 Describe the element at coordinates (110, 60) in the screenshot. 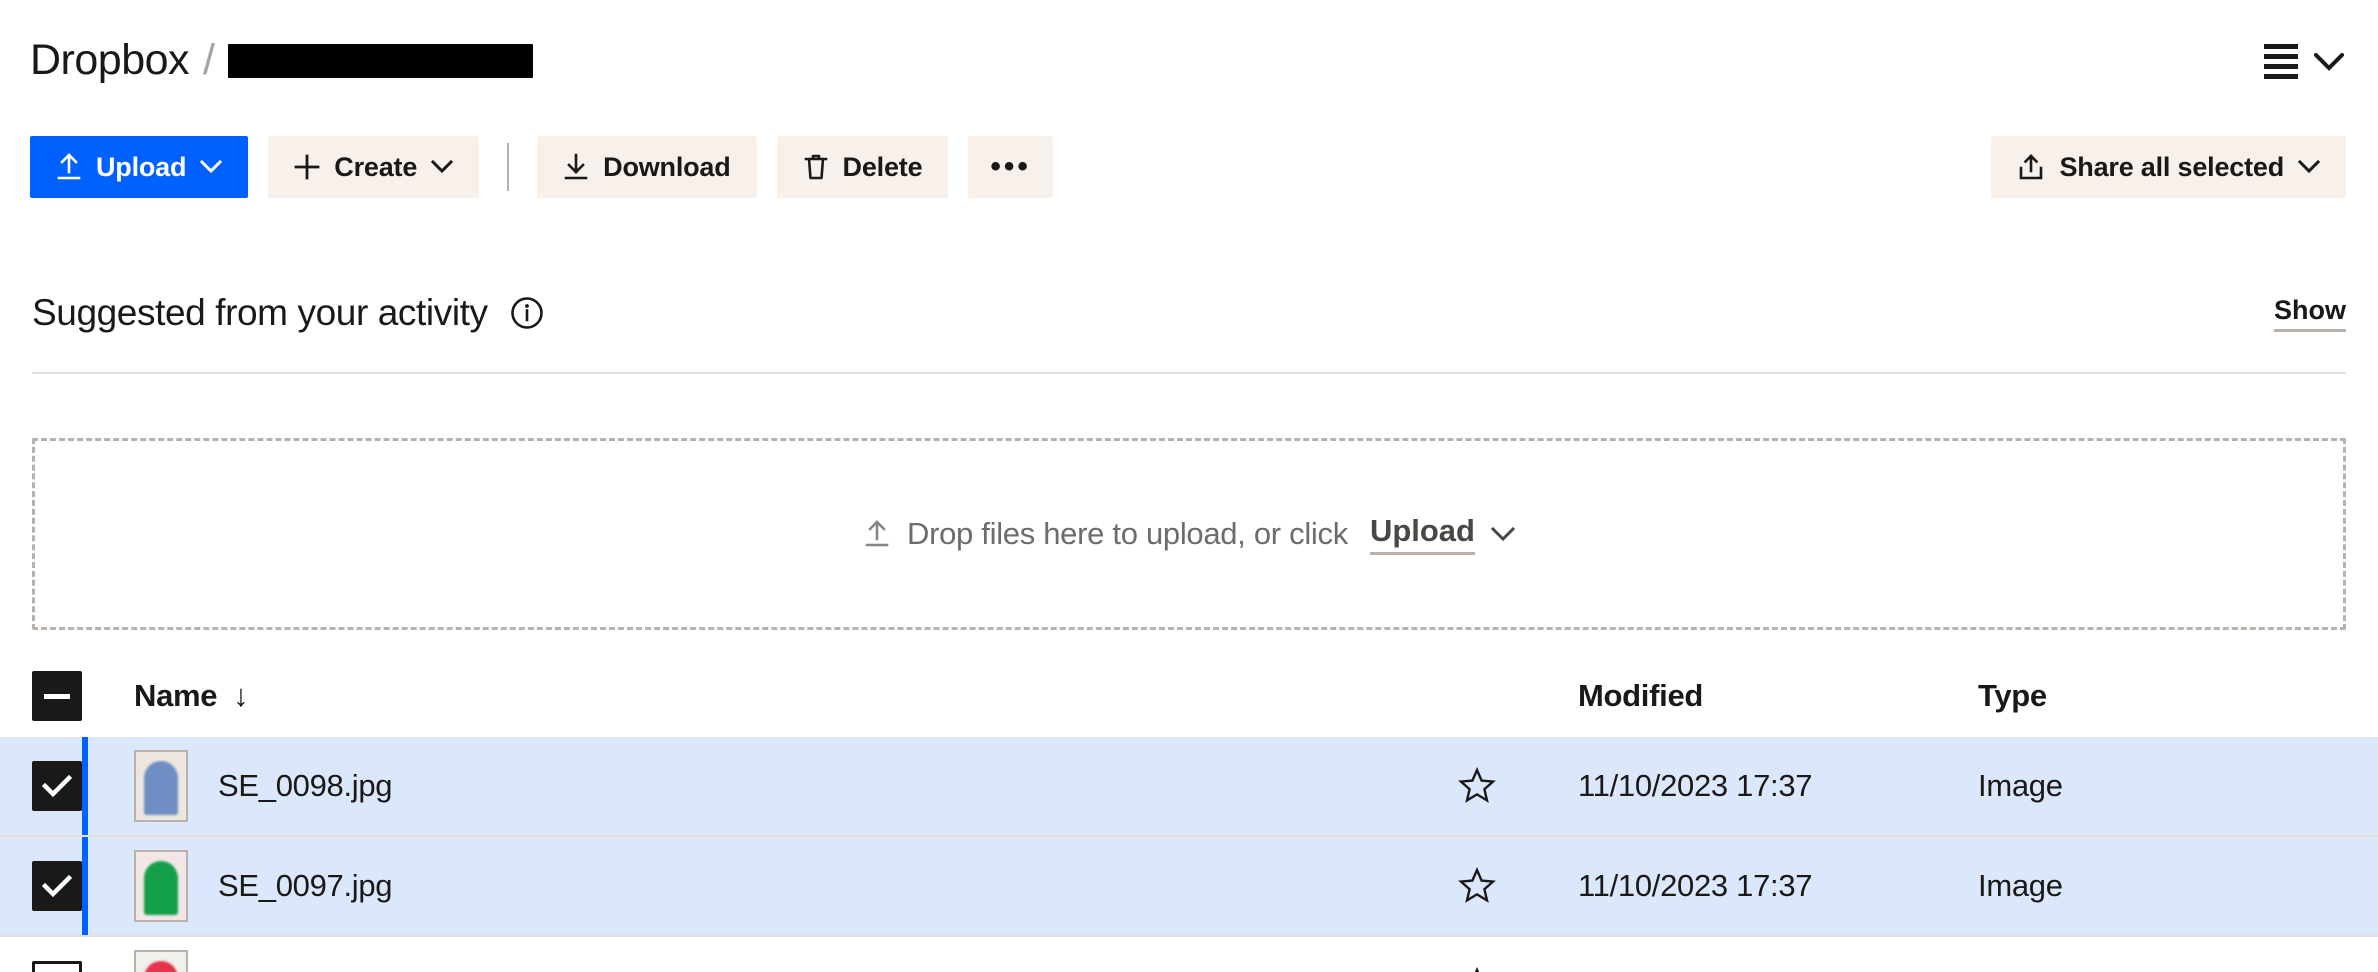

I see `breadcrumb-root: Dropbox` at that location.